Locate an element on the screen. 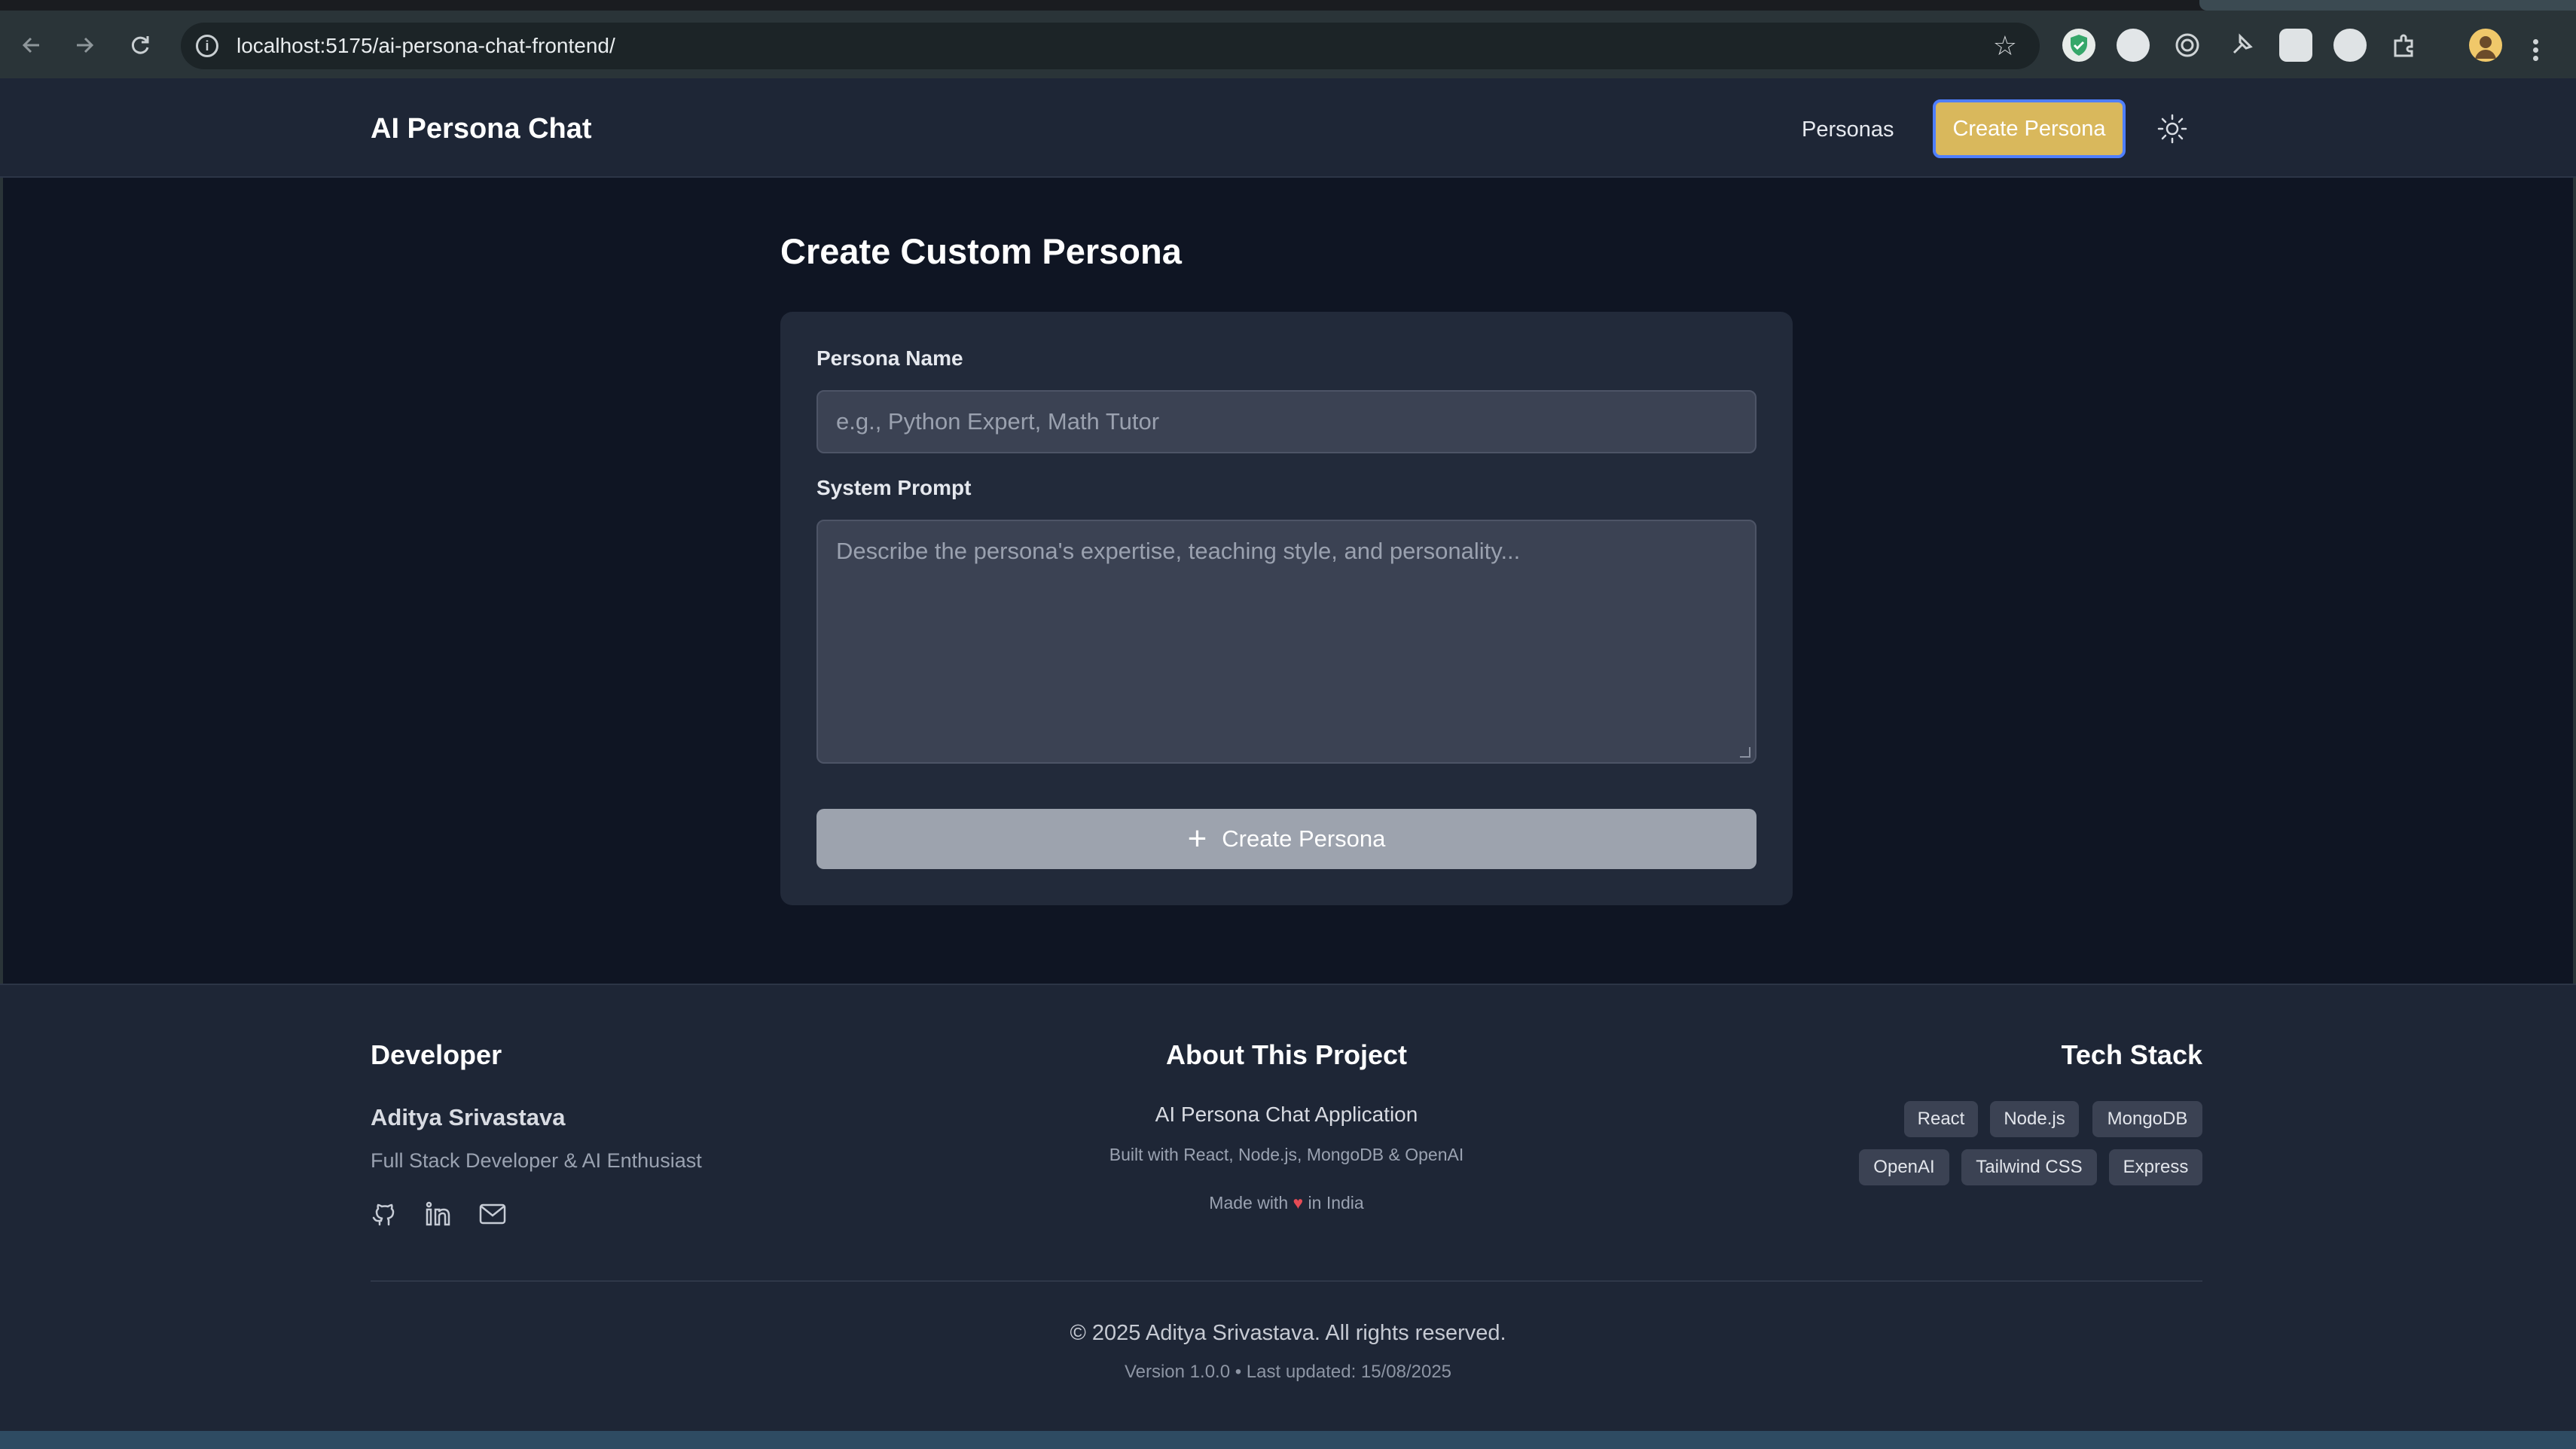 This screenshot has height=1449, width=2576. heart-icon: ♥ is located at coordinates (1299, 1203).